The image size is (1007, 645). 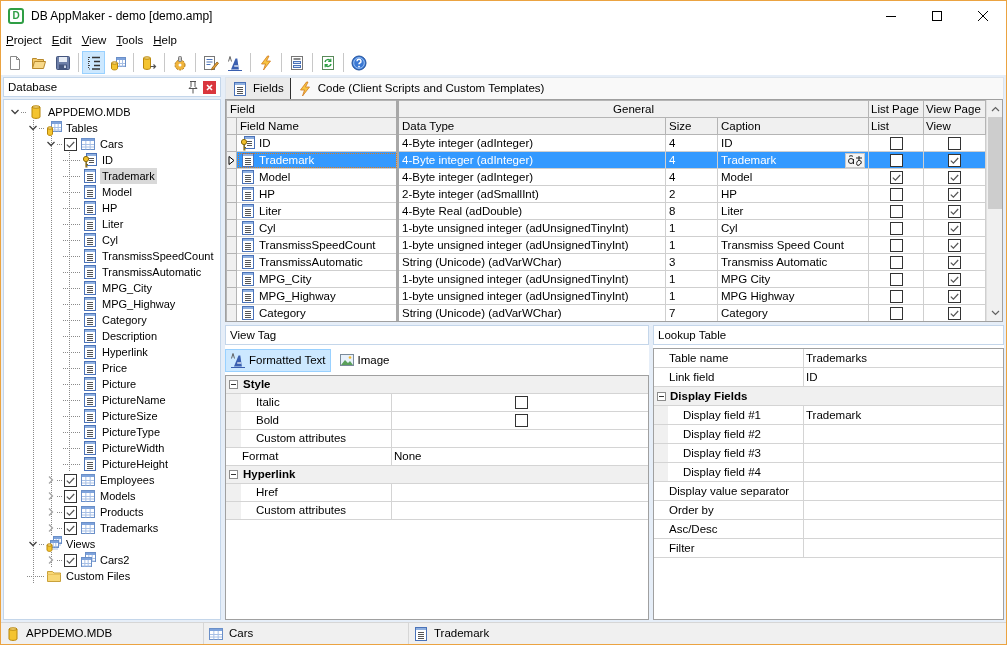 What do you see at coordinates (117, 192) in the screenshot?
I see `tree-item: Model` at bounding box center [117, 192].